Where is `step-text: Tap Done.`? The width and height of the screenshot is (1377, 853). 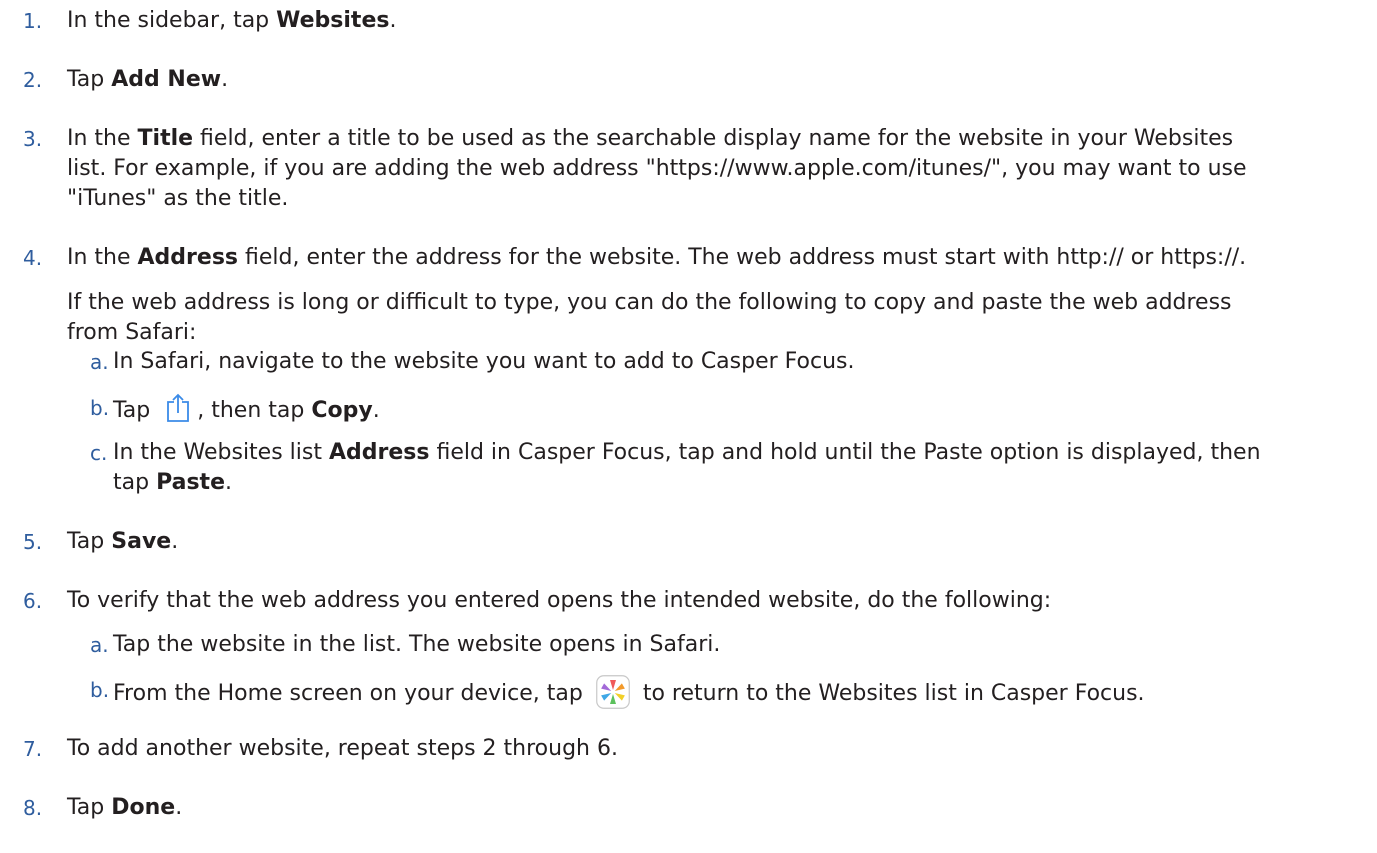
step-text: Tap Done. is located at coordinates (125, 807).